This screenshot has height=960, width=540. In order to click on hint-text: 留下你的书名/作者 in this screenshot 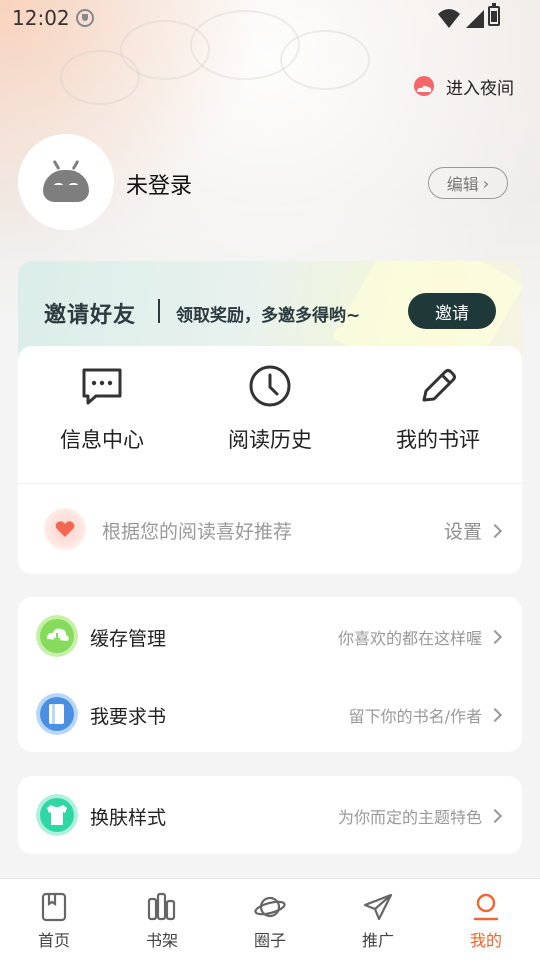, I will do `click(415, 716)`.